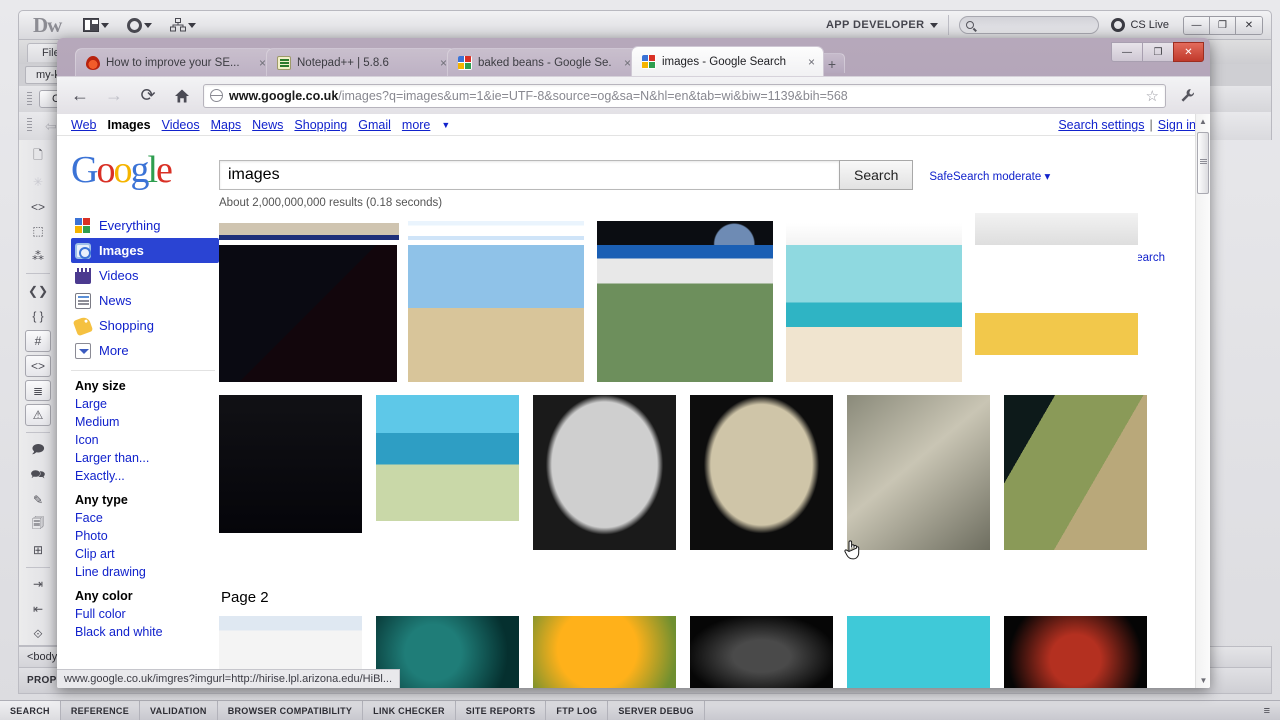  What do you see at coordinates (128, 125) in the screenshot?
I see `topnav-images: Images` at bounding box center [128, 125].